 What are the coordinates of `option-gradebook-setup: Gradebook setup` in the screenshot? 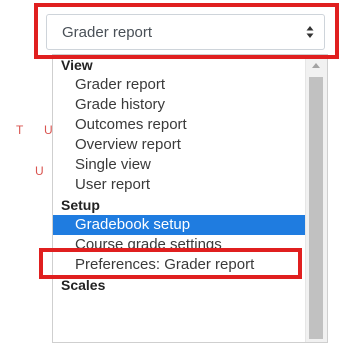 It's located at (180, 225).